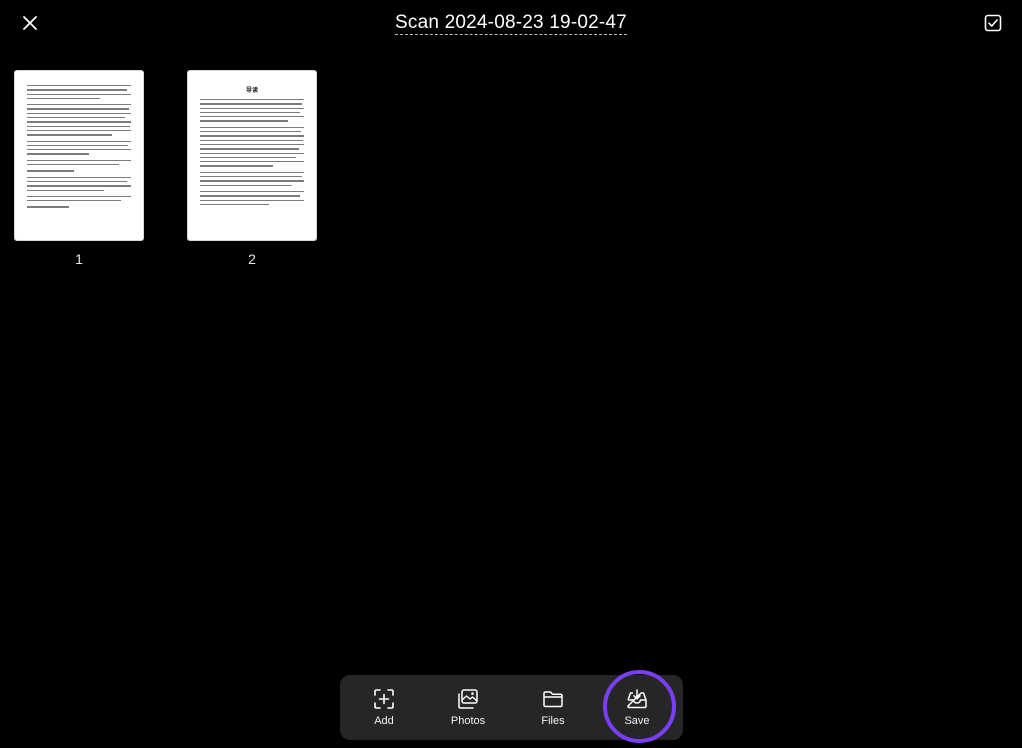  I want to click on select-pages-button, so click(993, 23).